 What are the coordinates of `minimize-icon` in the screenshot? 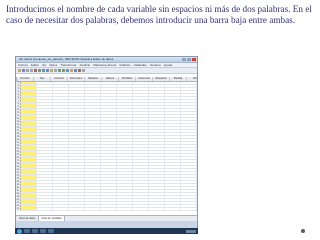 It's located at (184, 59).